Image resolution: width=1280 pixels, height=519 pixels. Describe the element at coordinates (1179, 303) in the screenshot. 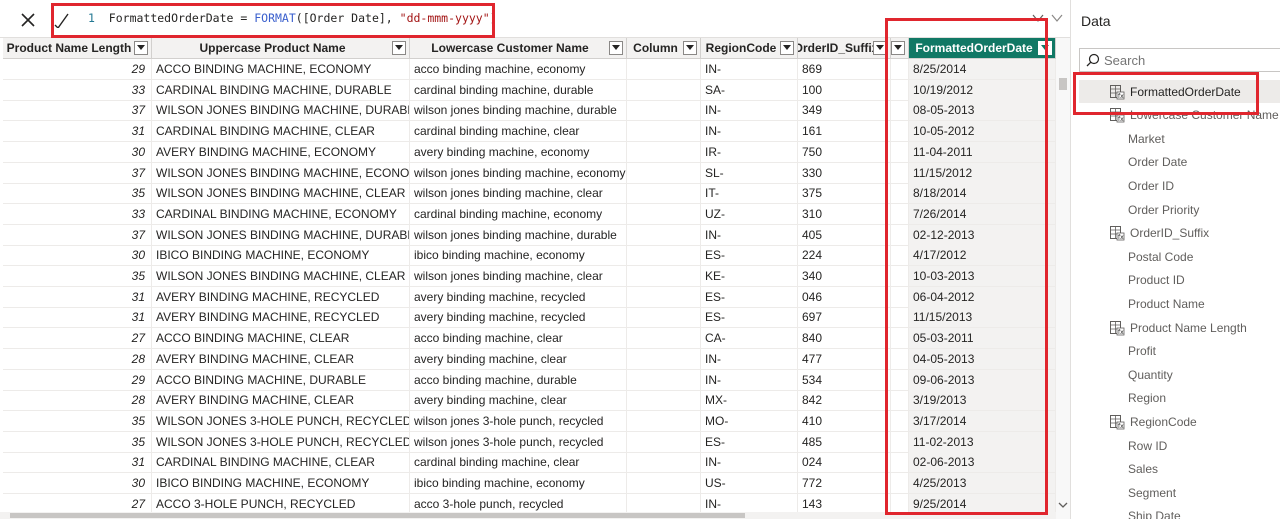

I see `field-item: Product Name` at that location.